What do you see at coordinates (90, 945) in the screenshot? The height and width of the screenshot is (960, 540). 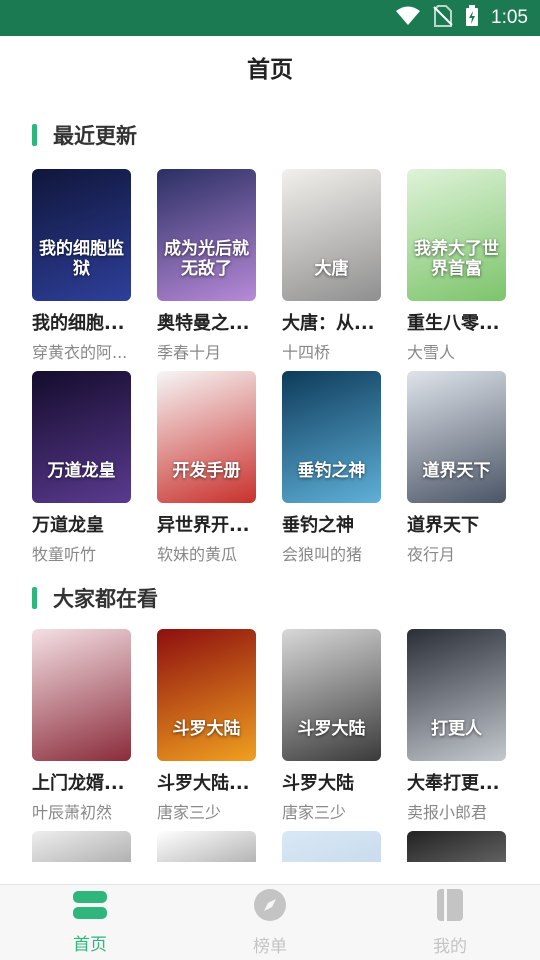 I see `nav-label-home: 首页` at bounding box center [90, 945].